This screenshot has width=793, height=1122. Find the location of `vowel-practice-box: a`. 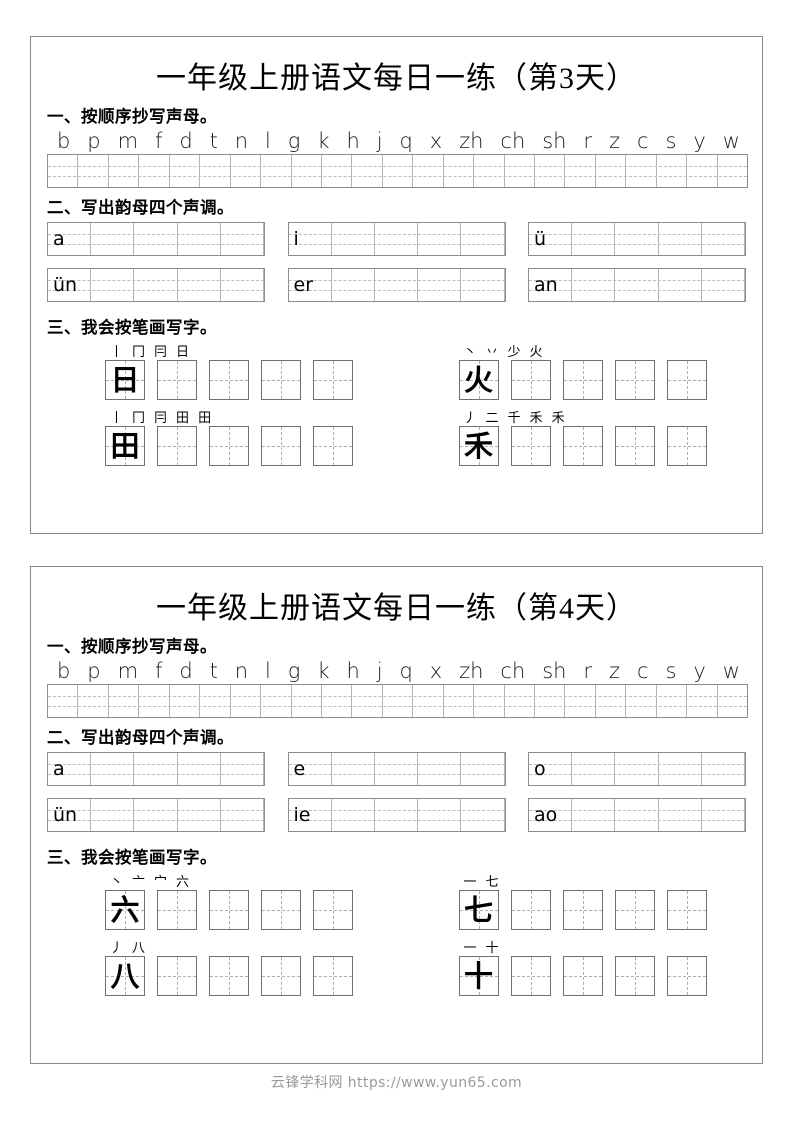

vowel-practice-box: a is located at coordinates (156, 769).